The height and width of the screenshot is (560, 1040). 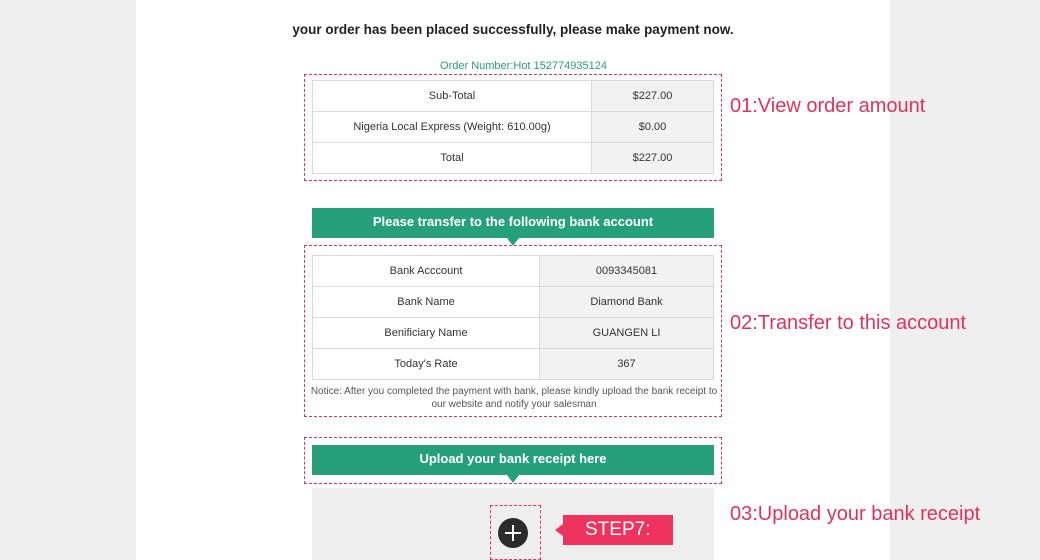 What do you see at coordinates (426, 271) in the screenshot?
I see `bank-label: Bank Acccount` at bounding box center [426, 271].